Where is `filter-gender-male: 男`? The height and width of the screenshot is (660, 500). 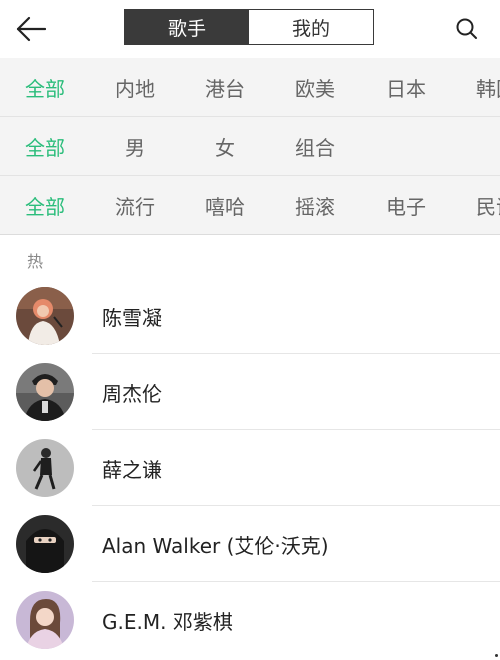
filter-gender-male: 男 is located at coordinates (135, 146).